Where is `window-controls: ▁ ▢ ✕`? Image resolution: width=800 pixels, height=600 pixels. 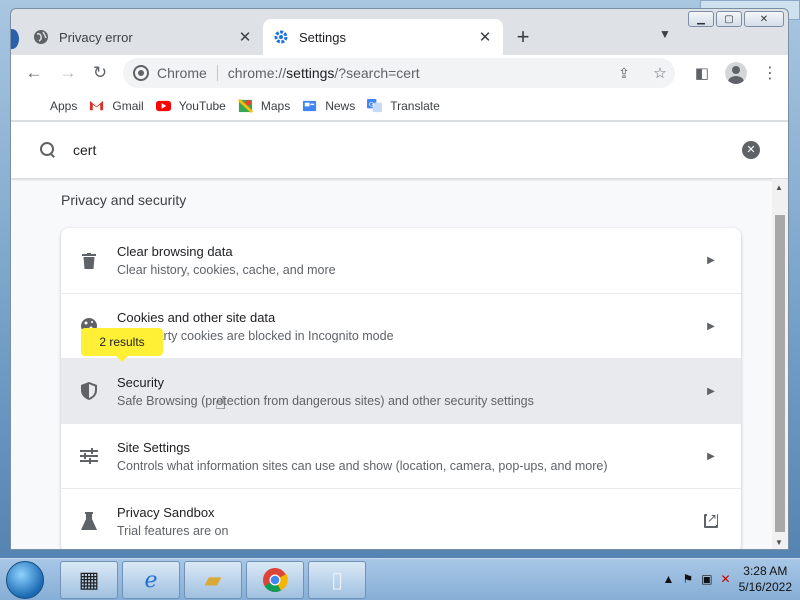 window-controls: ▁ ▢ ✕ is located at coordinates (736, 19).